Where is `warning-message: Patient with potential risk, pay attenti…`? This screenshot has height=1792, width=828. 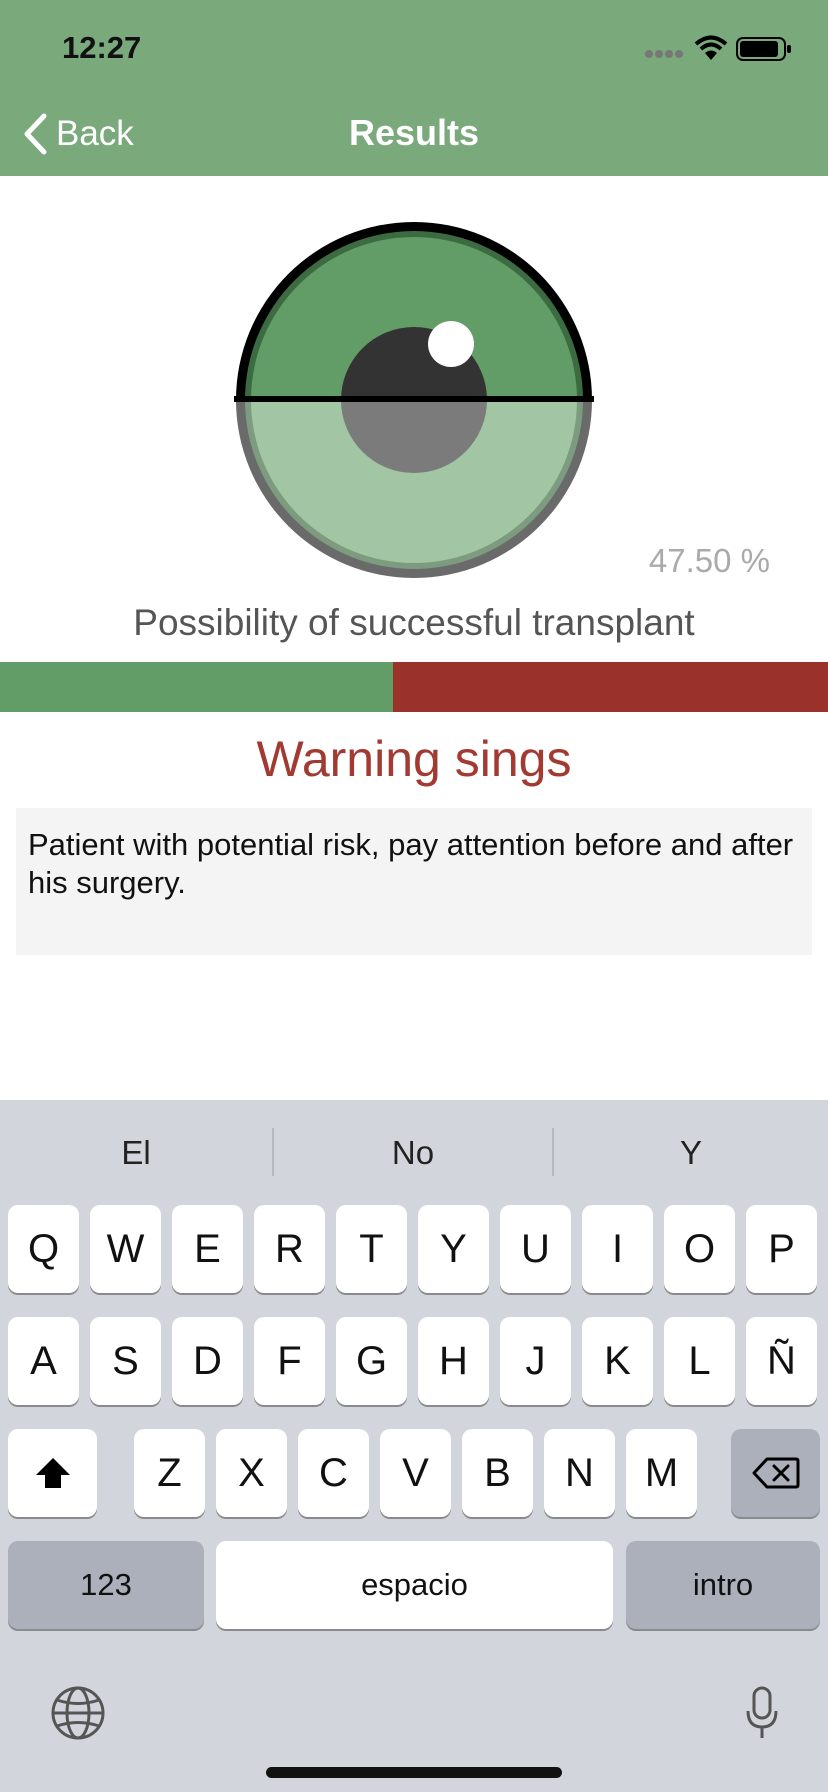
warning-message: Patient with potential risk, pay attenti… is located at coordinates (414, 881).